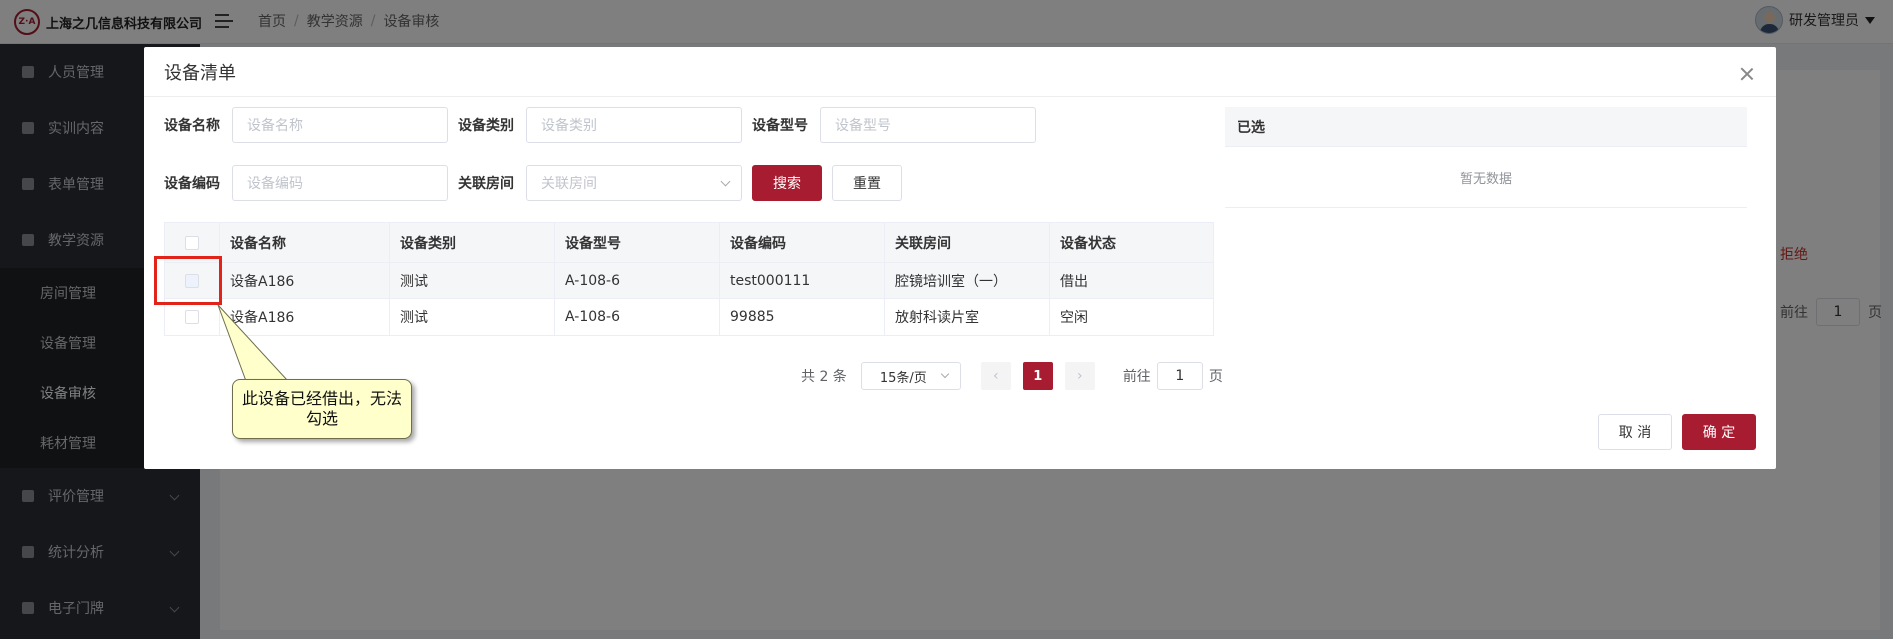  Describe the element at coordinates (305, 280) in the screenshot. I see `table-cell: 设备A186` at that location.